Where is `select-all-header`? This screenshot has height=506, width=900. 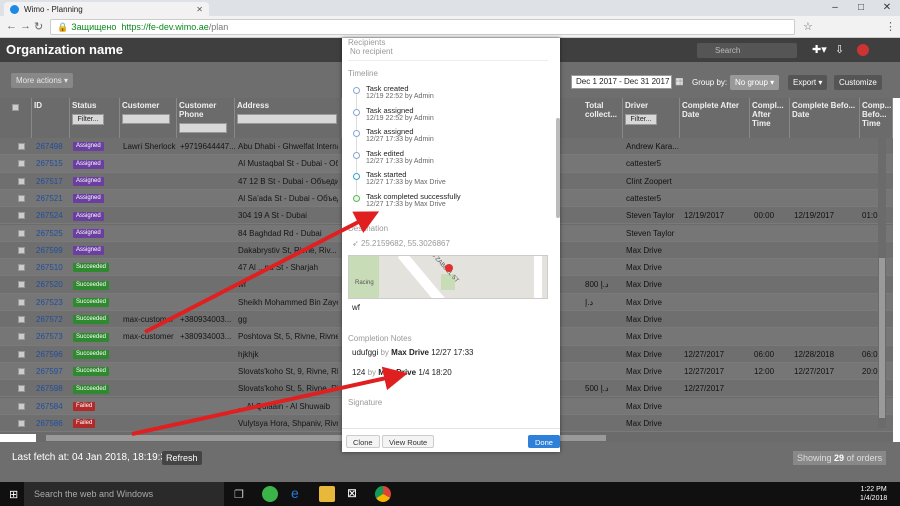 select-all-header is located at coordinates (16, 118).